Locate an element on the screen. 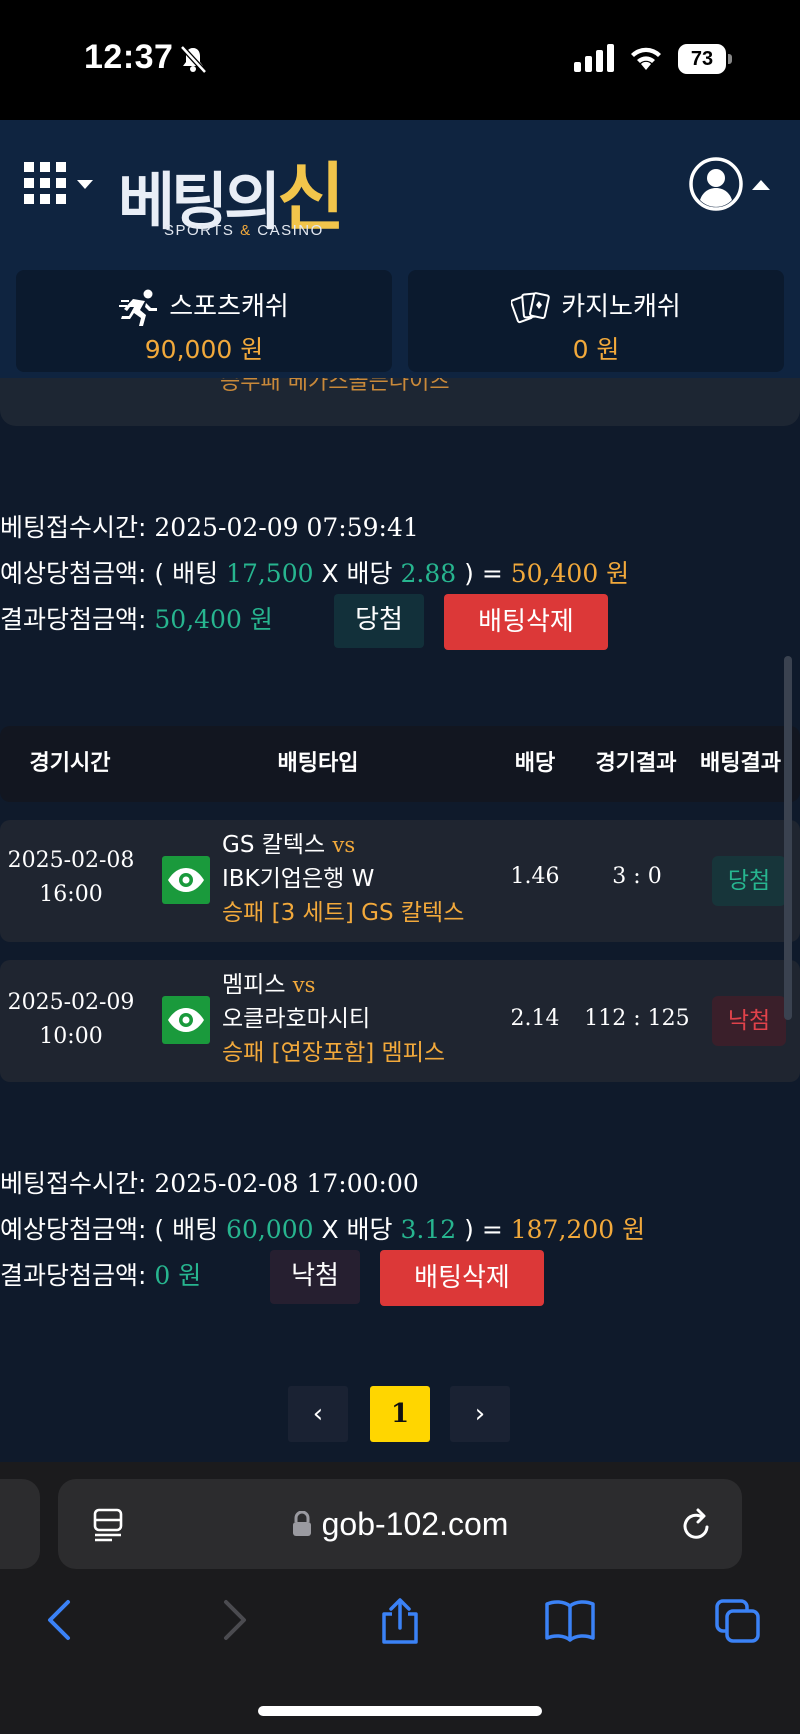 The height and width of the screenshot is (1734, 800). page-scrollbar is located at coordinates (788, 838).